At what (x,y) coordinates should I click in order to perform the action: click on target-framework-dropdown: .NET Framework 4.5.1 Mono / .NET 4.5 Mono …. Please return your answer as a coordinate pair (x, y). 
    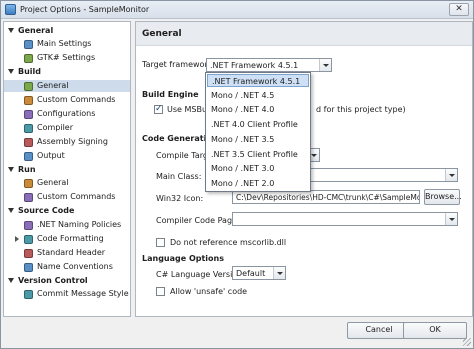
    Looking at the image, I should click on (258, 132).